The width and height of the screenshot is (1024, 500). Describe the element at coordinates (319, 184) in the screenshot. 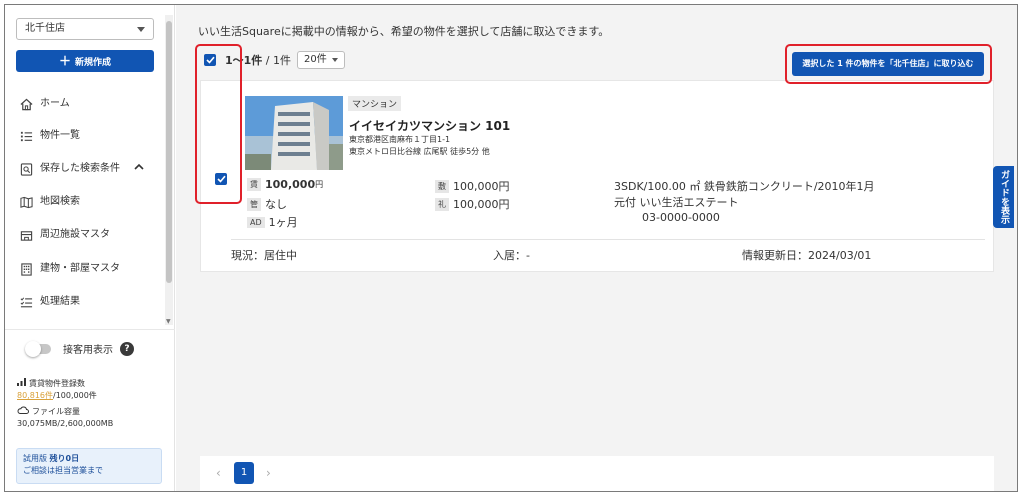

I see `rent-unit: 円` at that location.